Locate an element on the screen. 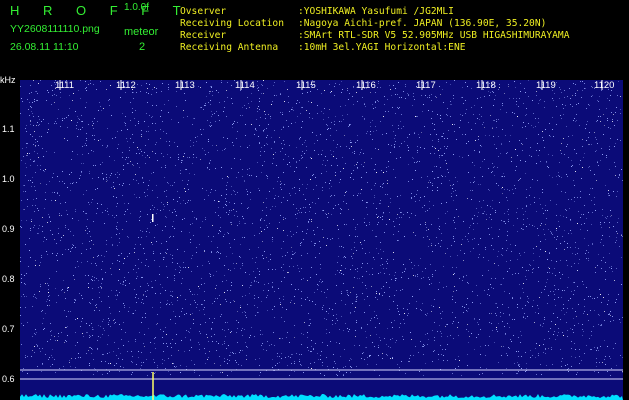 The height and width of the screenshot is (400, 629). y-tick-label: 0.7 is located at coordinates (8, 329).